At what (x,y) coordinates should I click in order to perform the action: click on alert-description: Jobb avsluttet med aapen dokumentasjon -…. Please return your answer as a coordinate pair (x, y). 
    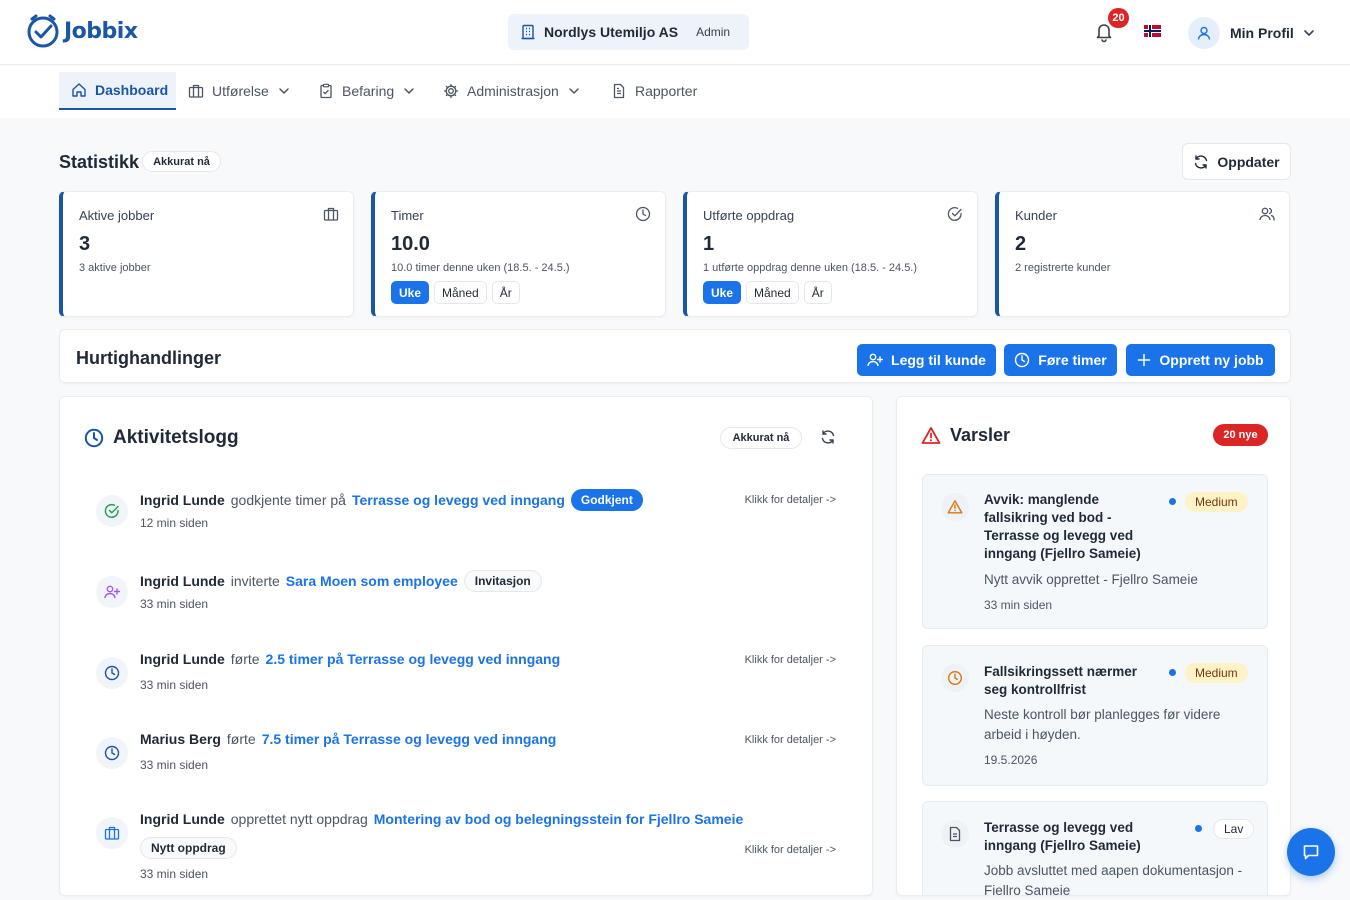
    Looking at the image, I should click on (1113, 879).